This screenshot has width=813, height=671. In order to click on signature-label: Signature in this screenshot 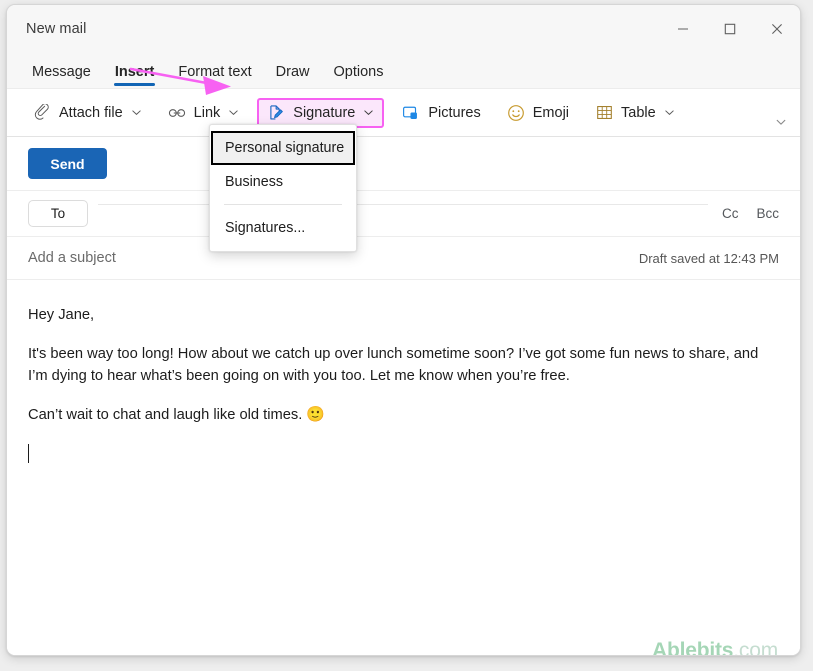, I will do `click(324, 112)`.